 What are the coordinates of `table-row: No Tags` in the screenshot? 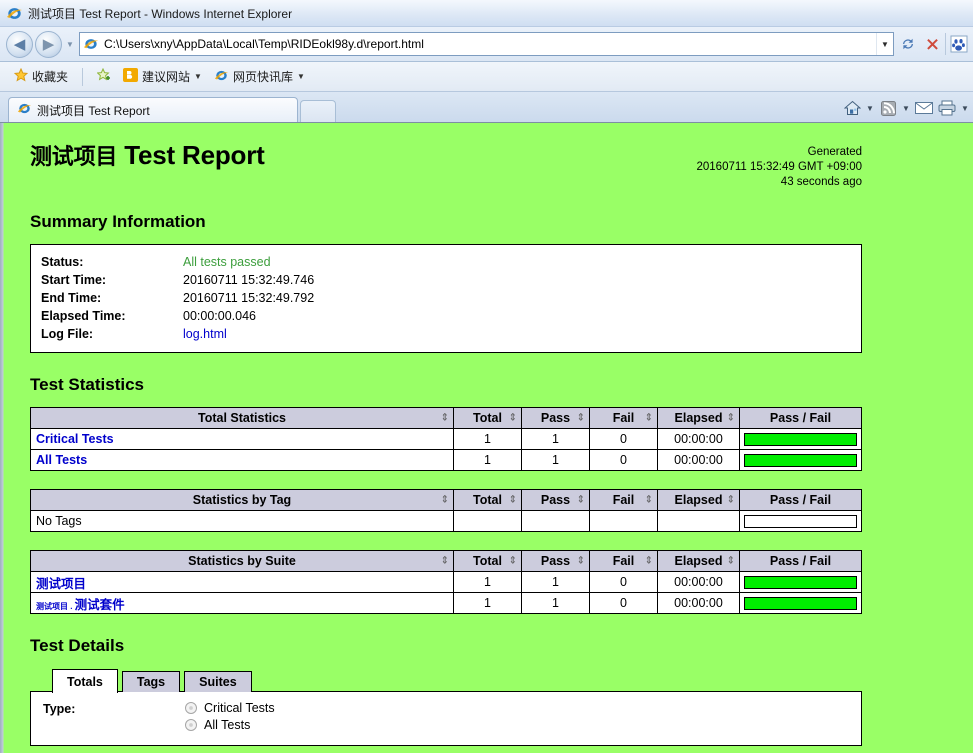 It's located at (446, 521).